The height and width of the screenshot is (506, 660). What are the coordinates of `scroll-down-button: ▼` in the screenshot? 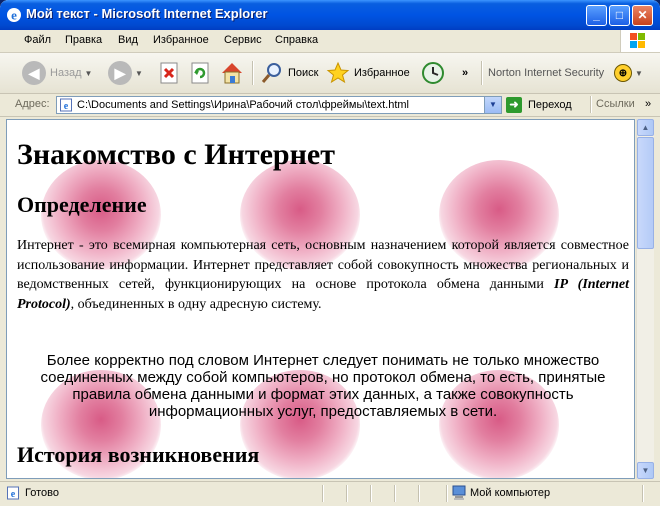 It's located at (645, 470).